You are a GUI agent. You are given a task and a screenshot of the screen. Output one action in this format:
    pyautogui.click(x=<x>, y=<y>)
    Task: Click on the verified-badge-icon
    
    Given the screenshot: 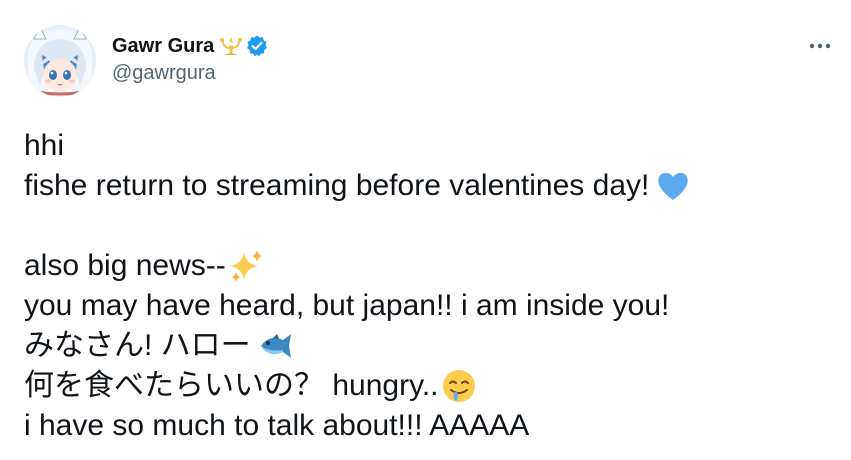 What is the action you would take?
    pyautogui.click(x=257, y=46)
    